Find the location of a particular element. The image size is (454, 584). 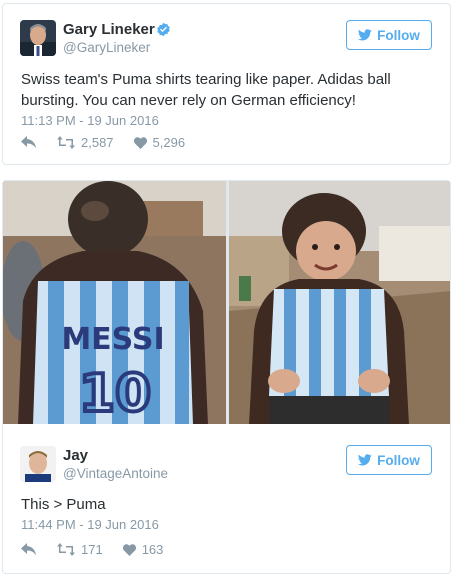

reply-follow-button: Follow is located at coordinates (389, 460).